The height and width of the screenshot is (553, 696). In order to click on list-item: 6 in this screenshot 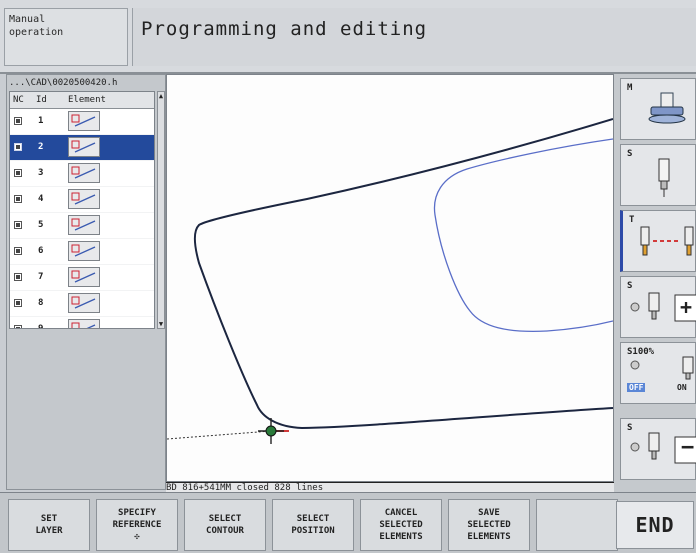, I will do `click(82, 252)`.